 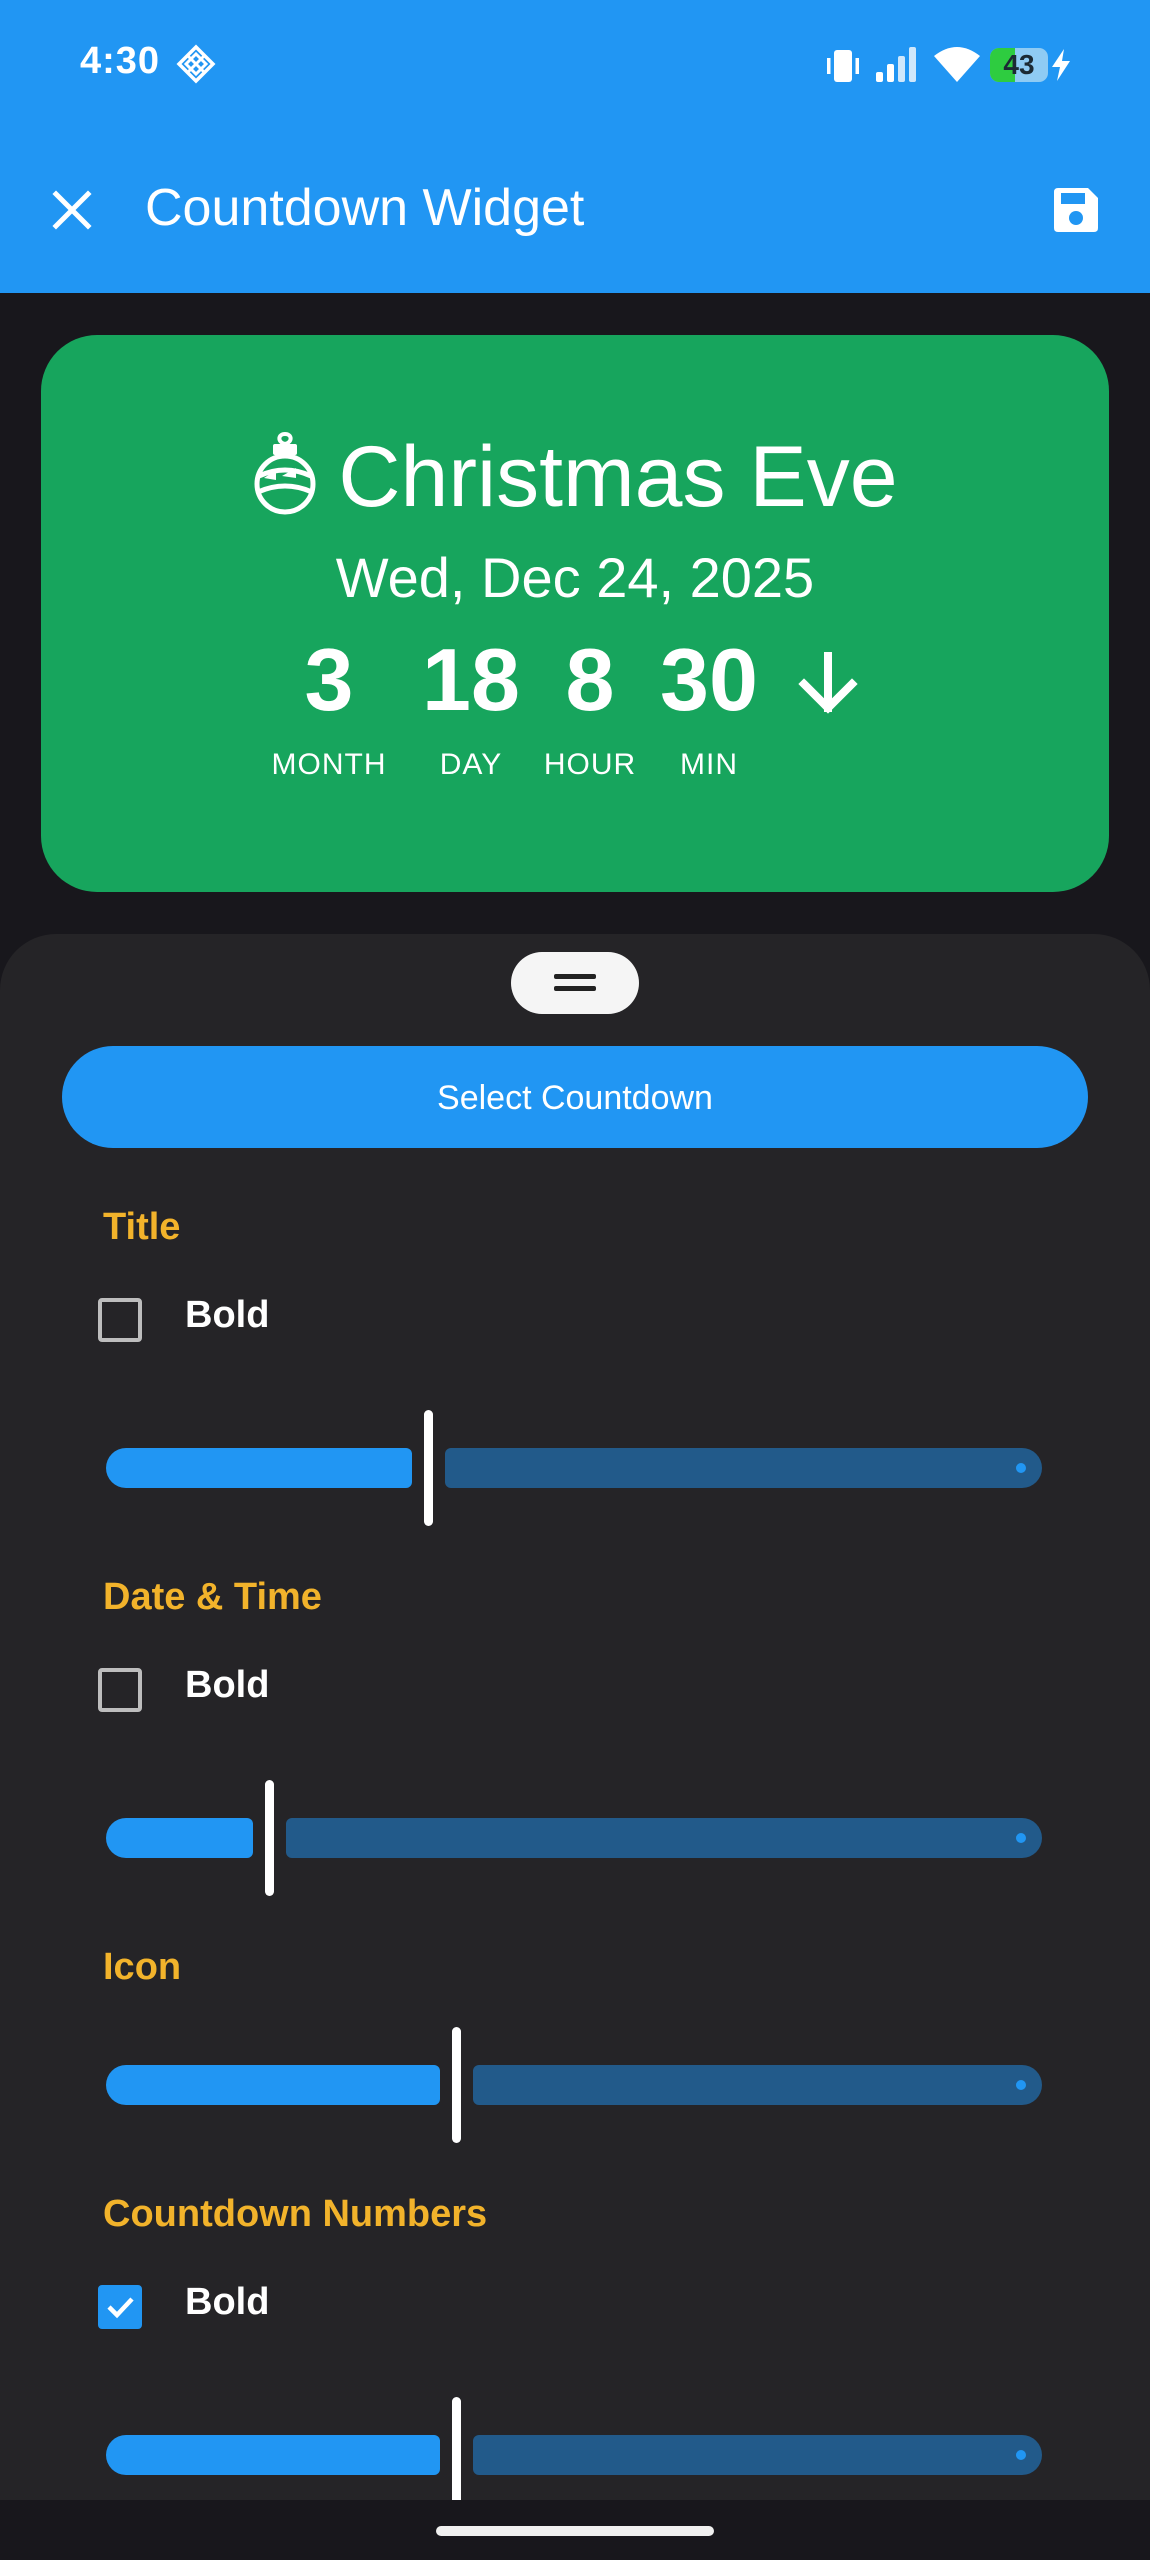 I want to click on christmas-ornament-icon, so click(x=285, y=473).